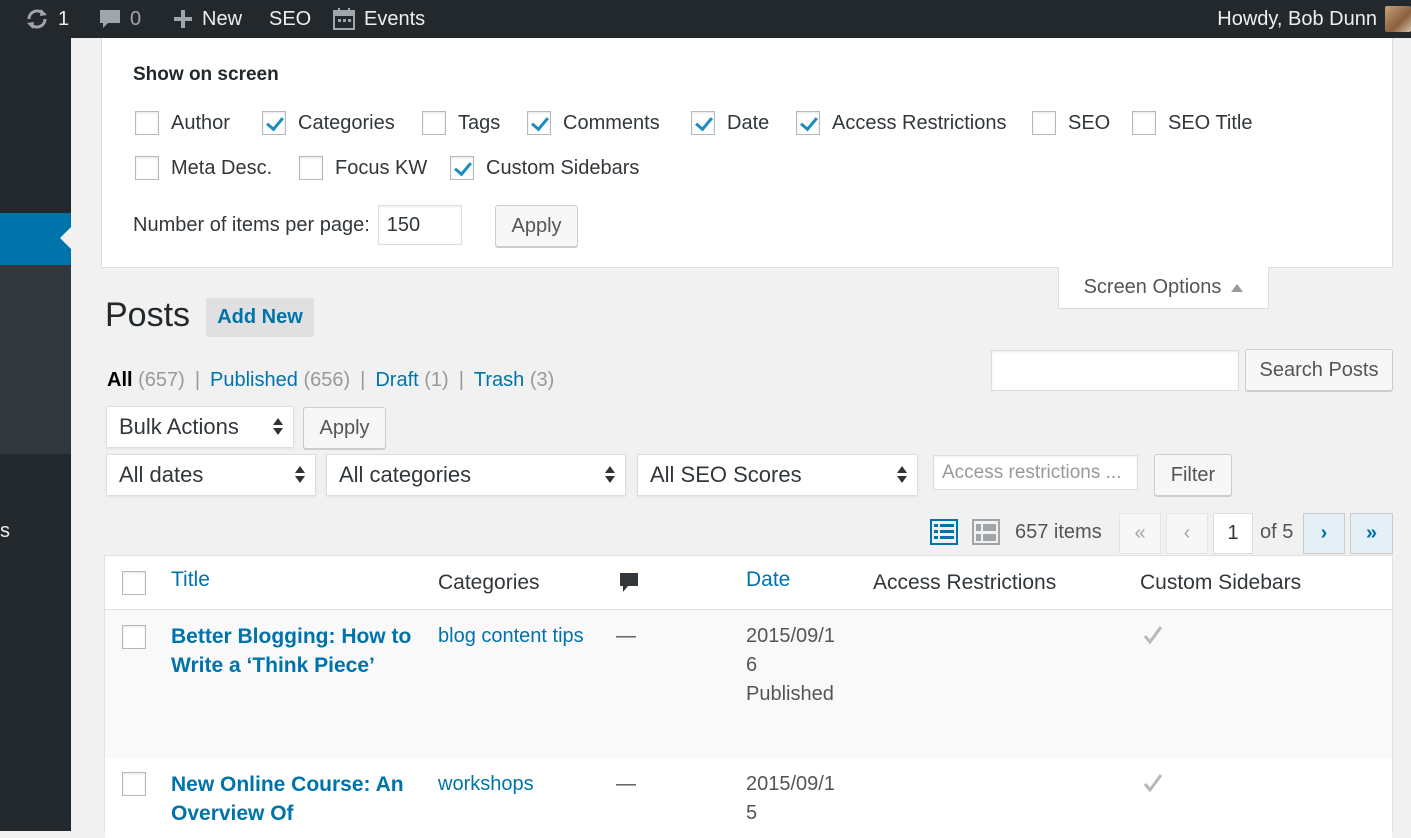 This screenshot has height=838, width=1411. I want to click on updates-menu: 1, so click(46, 19).